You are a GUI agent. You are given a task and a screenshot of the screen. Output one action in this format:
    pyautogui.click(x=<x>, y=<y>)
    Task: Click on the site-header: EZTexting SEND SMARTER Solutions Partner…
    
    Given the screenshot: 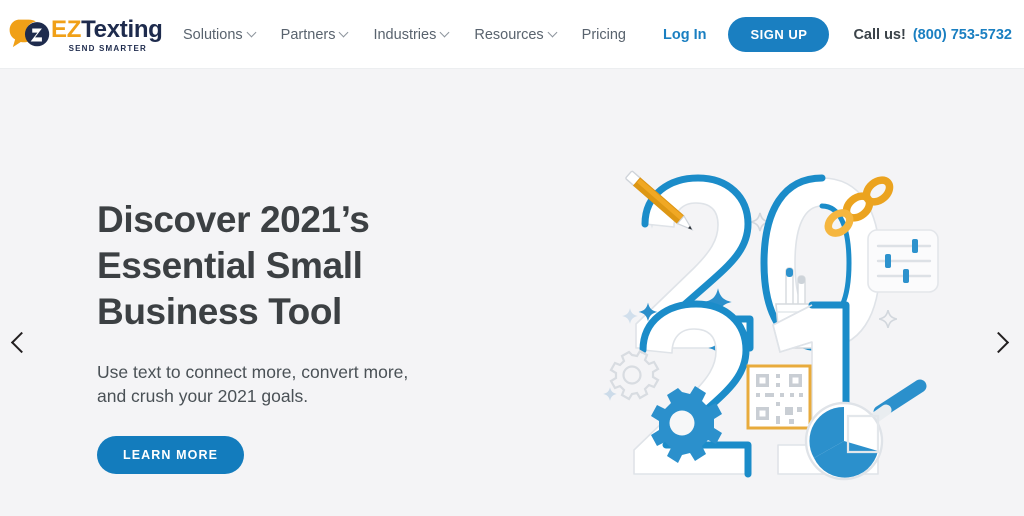 What is the action you would take?
    pyautogui.click(x=512, y=34)
    